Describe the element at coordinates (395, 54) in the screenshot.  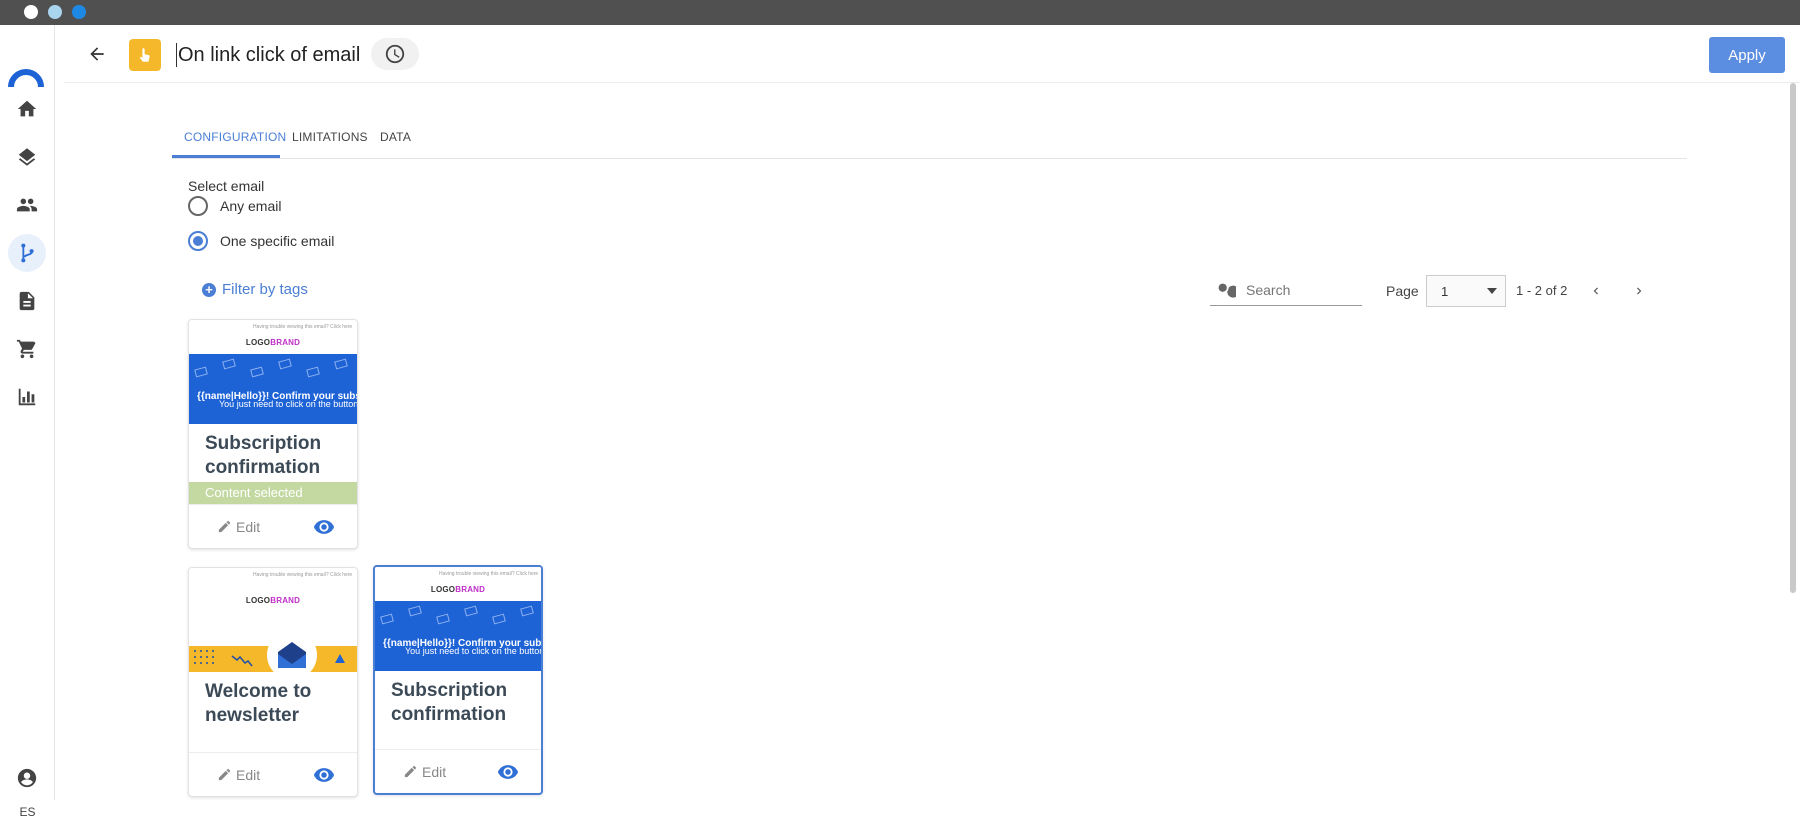
I see `history-button` at that location.